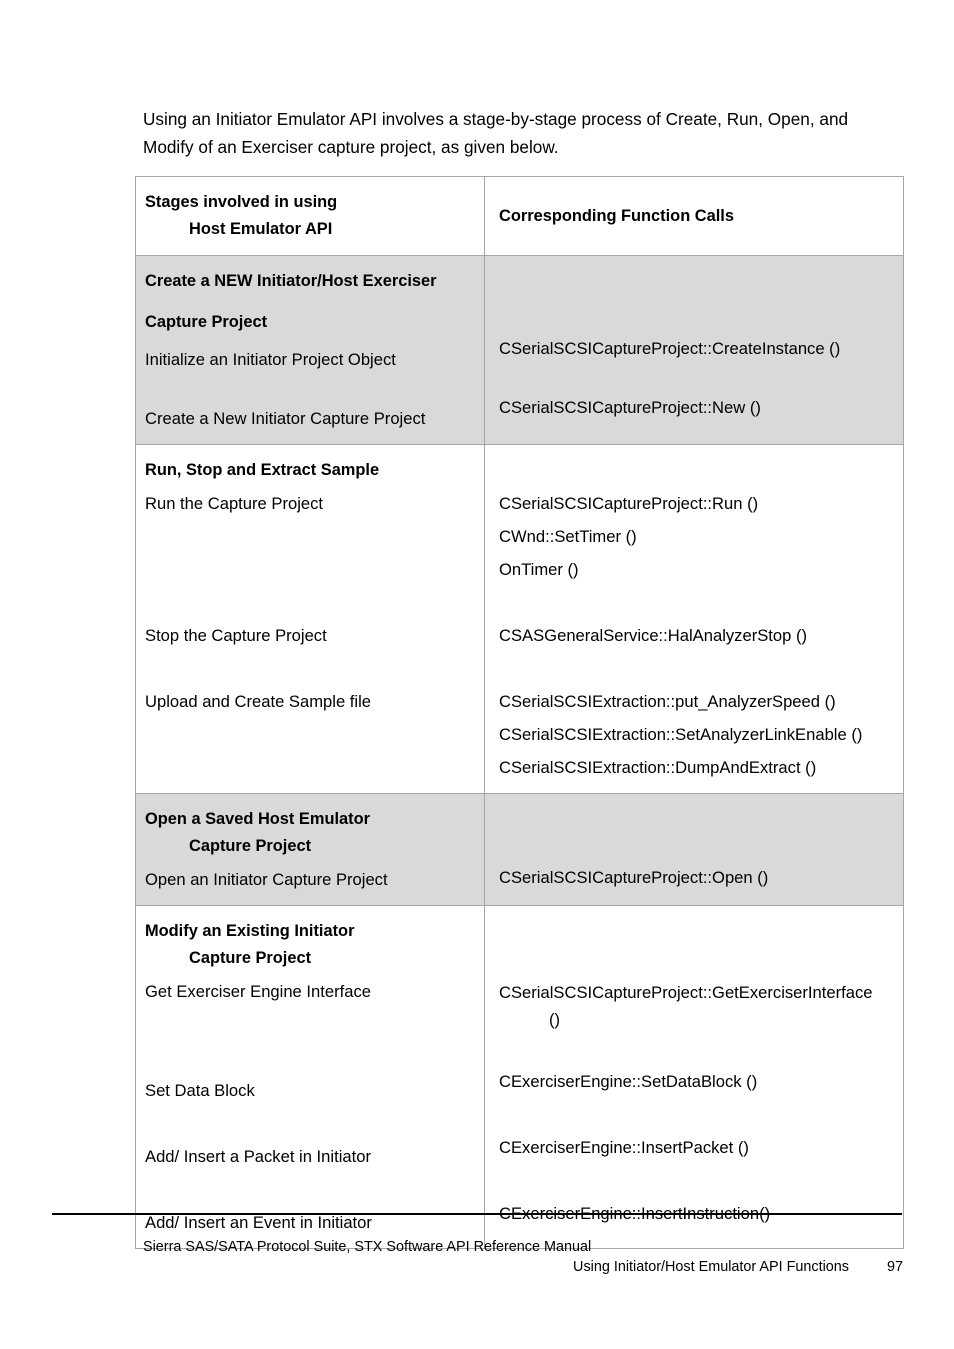  I want to click on stage-item-stop-capture-project: Stop the Capture Project, so click(236, 635).